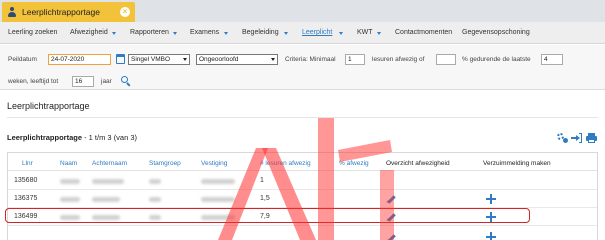  What do you see at coordinates (109, 163) in the screenshot?
I see `column-header-achternaam: Achternaam` at bounding box center [109, 163].